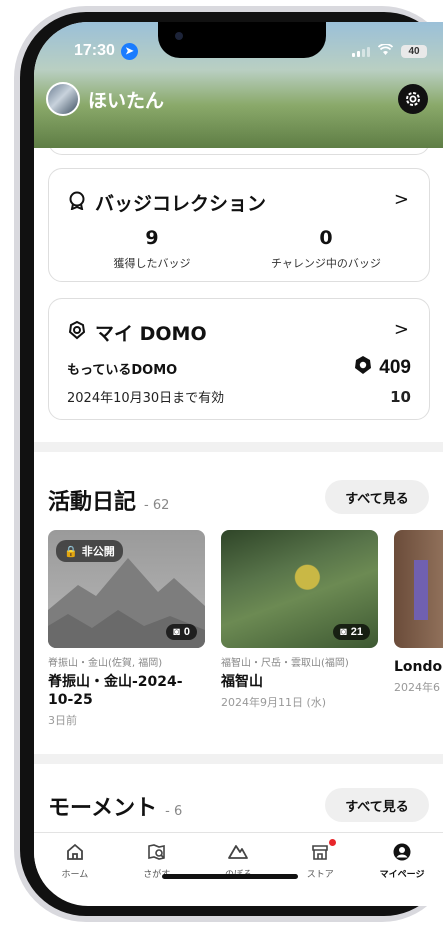 The height and width of the screenshot is (926, 443). I want to click on user-info: ほいたん, so click(105, 99).